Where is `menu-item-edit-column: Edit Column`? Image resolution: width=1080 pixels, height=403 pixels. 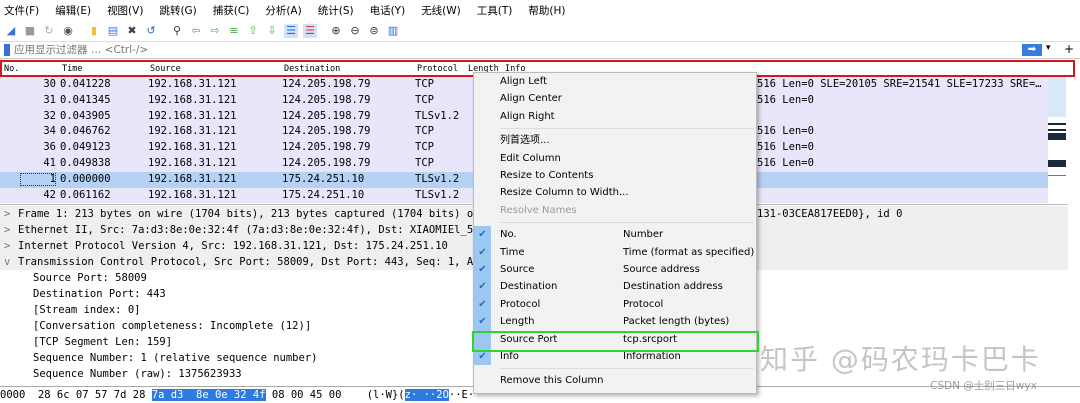 menu-item-edit-column: Edit Column is located at coordinates (615, 158).